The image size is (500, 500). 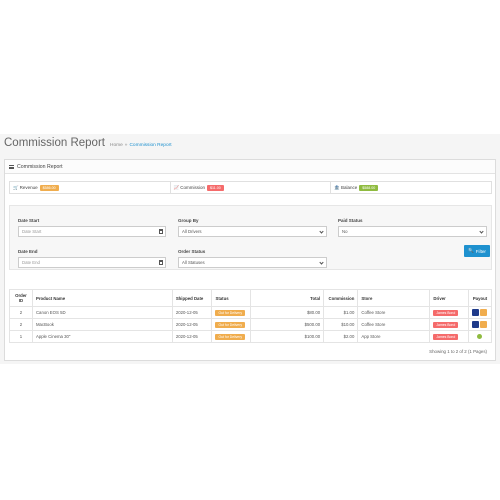 I want to click on breadcrumb-current: Commission Report, so click(x=150, y=145).